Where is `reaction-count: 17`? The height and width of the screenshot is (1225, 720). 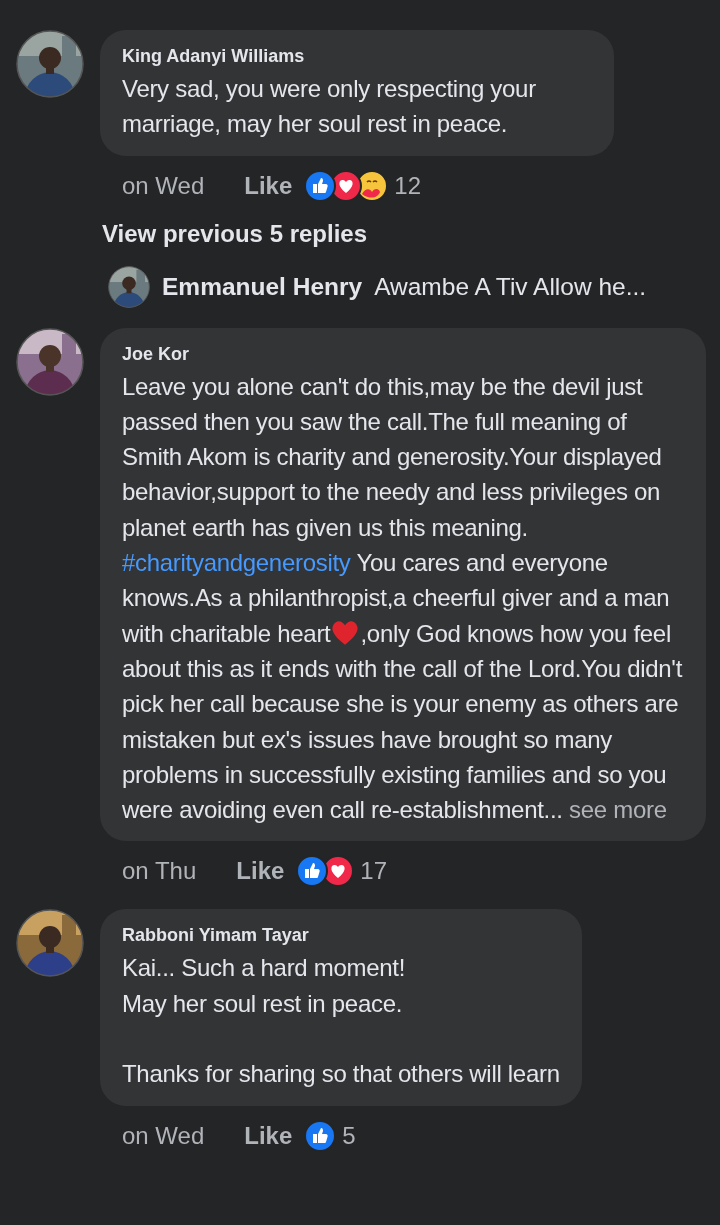
reaction-count: 17 is located at coordinates (374, 871).